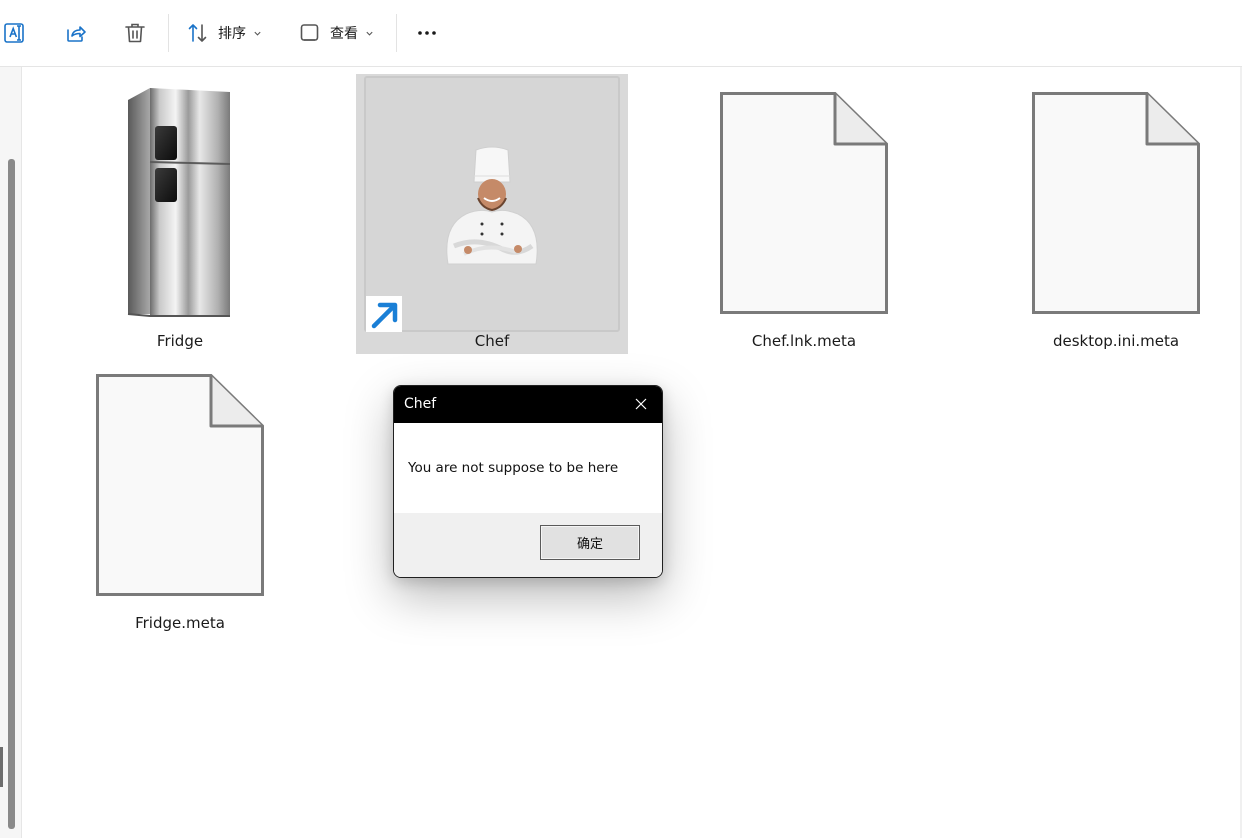 The width and height of the screenshot is (1242, 838). I want to click on file-name: Fridge.meta, so click(180, 623).